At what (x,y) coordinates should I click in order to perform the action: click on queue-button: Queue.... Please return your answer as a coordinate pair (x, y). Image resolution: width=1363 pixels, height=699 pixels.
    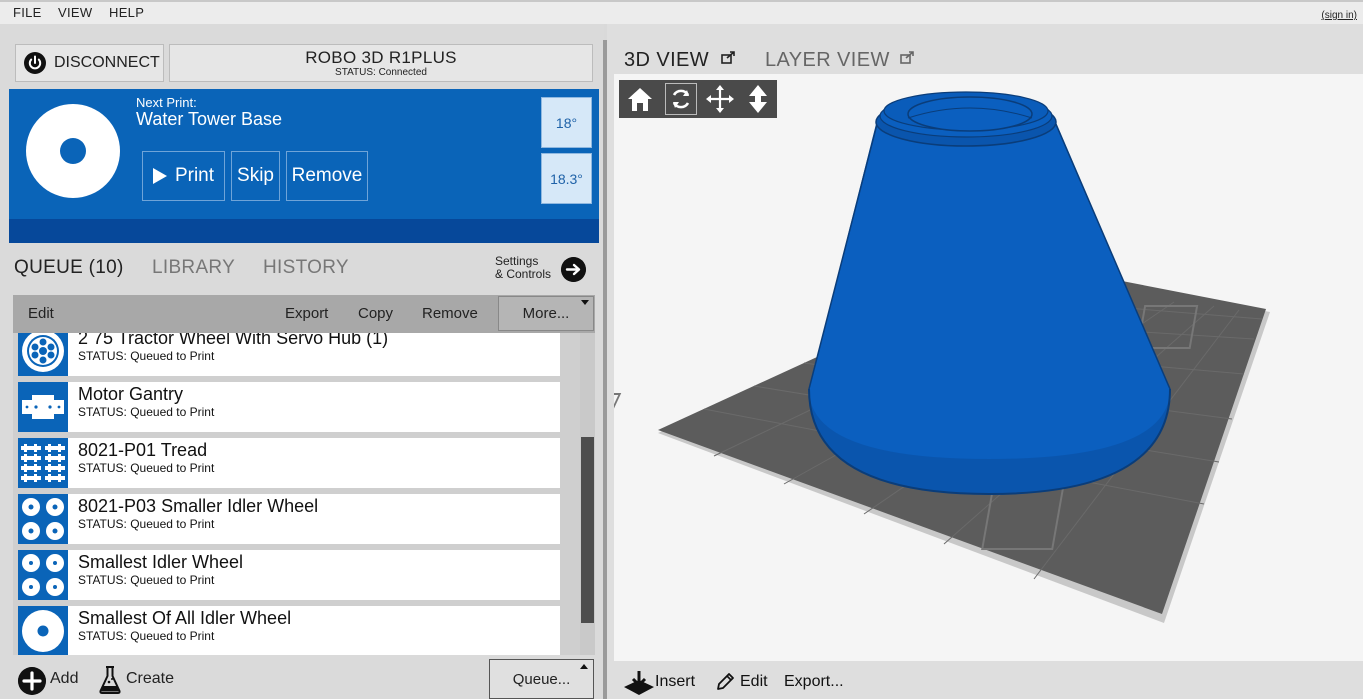
    Looking at the image, I should click on (541, 679).